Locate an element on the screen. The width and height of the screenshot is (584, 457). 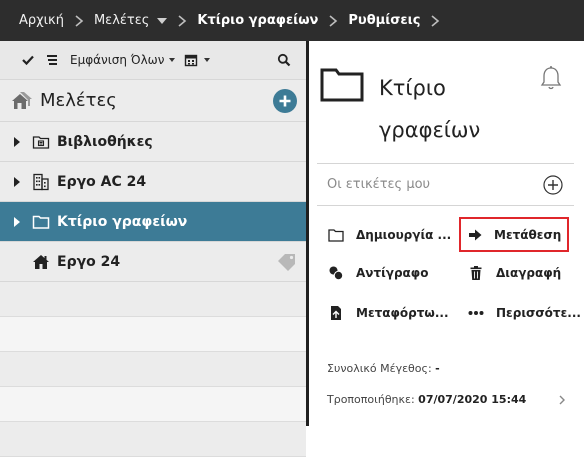
upload-icon is located at coordinates (336, 313).